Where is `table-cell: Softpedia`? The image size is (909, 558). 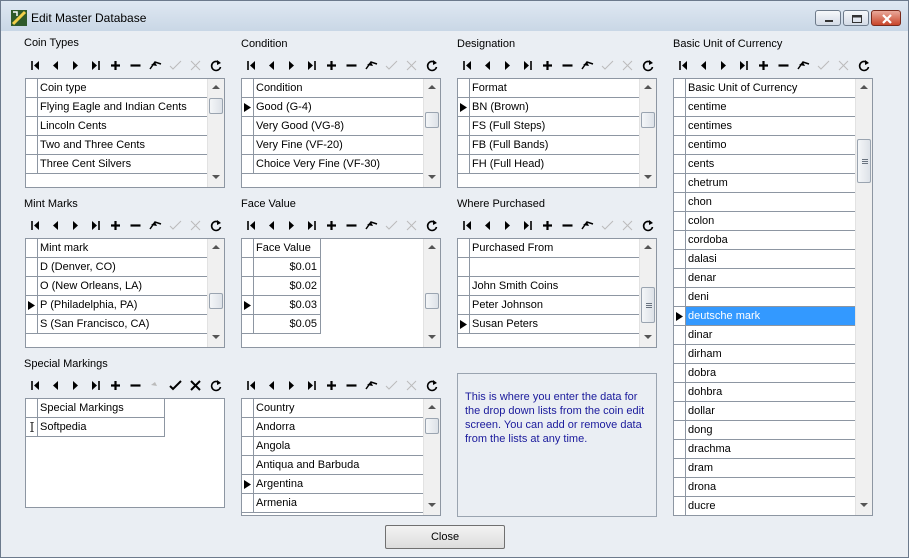 table-cell: Softpedia is located at coordinates (101, 427).